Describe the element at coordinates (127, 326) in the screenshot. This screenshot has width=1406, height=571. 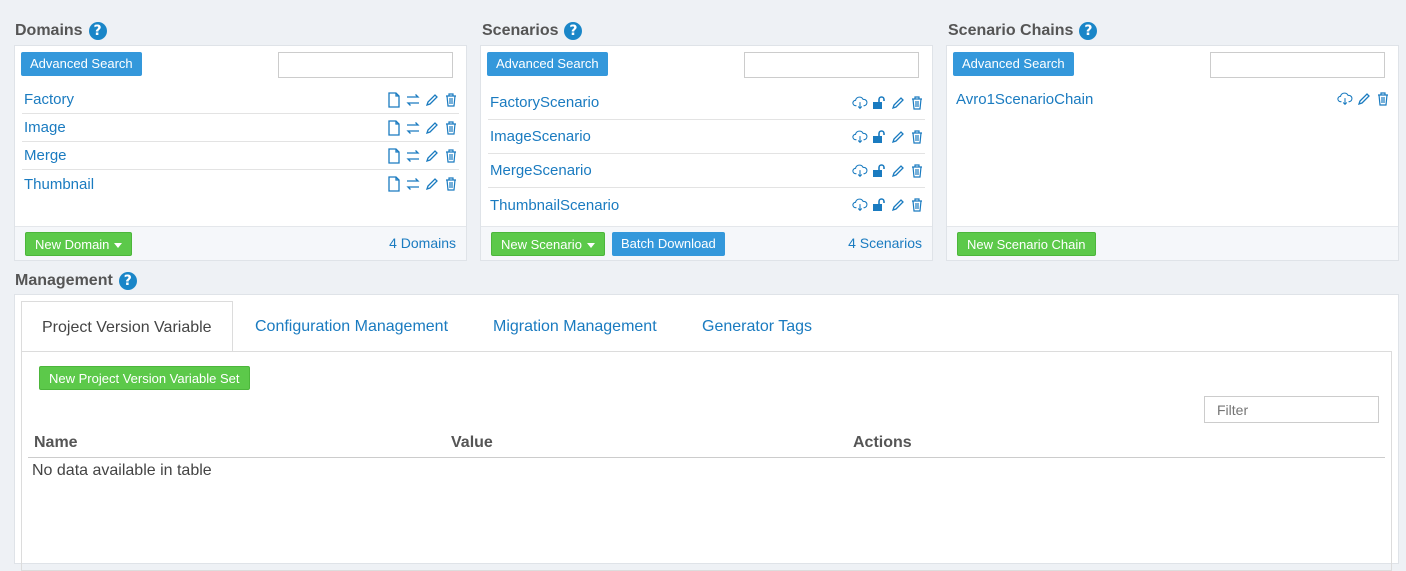
I see `tab-project-version-variable: Project Version Variable` at that location.